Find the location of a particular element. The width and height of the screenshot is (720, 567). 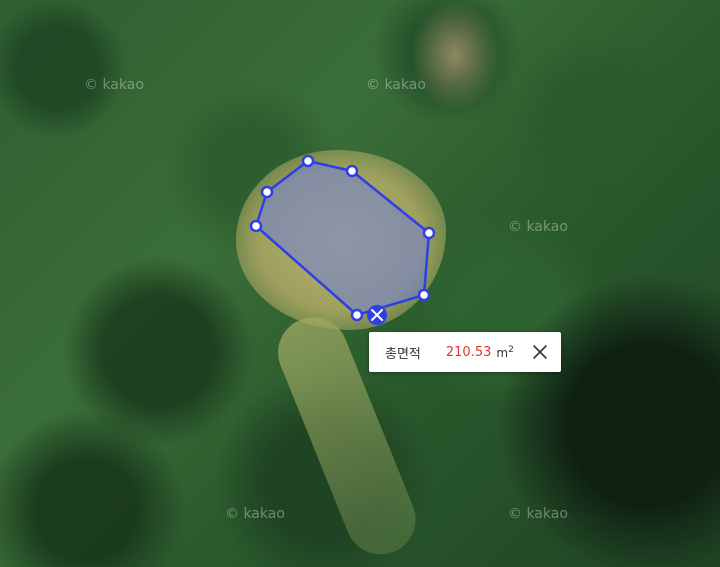

area-polygon is located at coordinates (342, 238).